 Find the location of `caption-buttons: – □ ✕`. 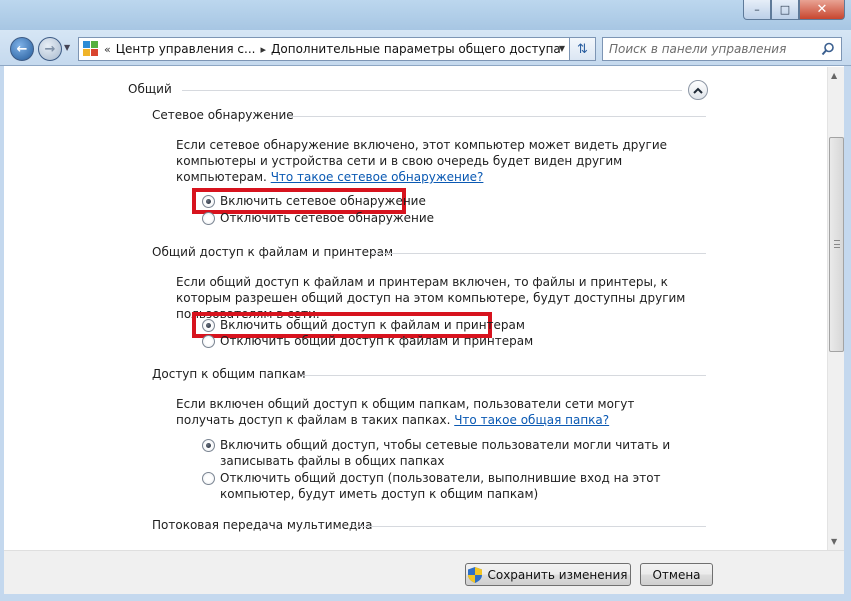

caption-buttons: – □ ✕ is located at coordinates (794, 10).